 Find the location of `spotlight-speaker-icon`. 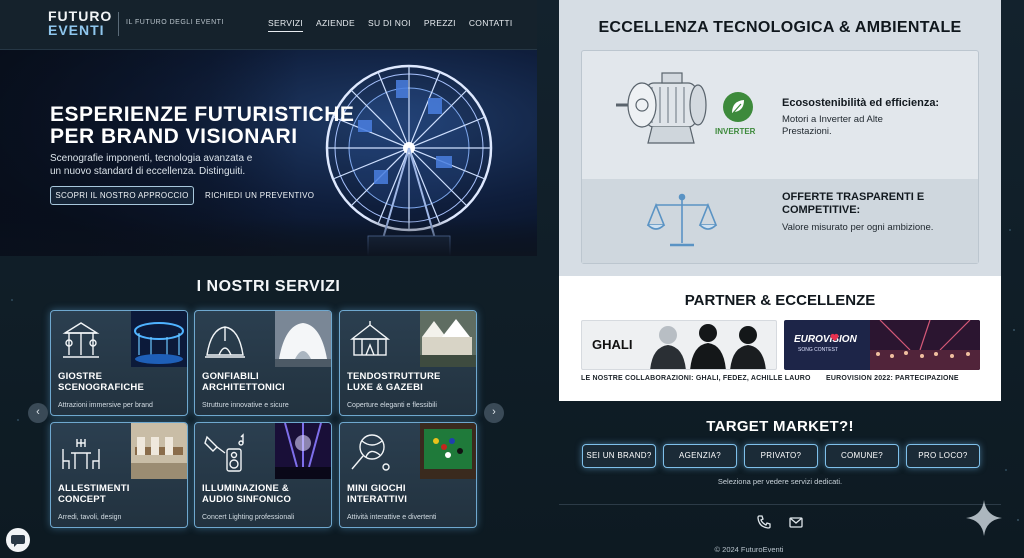

spotlight-speaker-icon is located at coordinates (224, 452).